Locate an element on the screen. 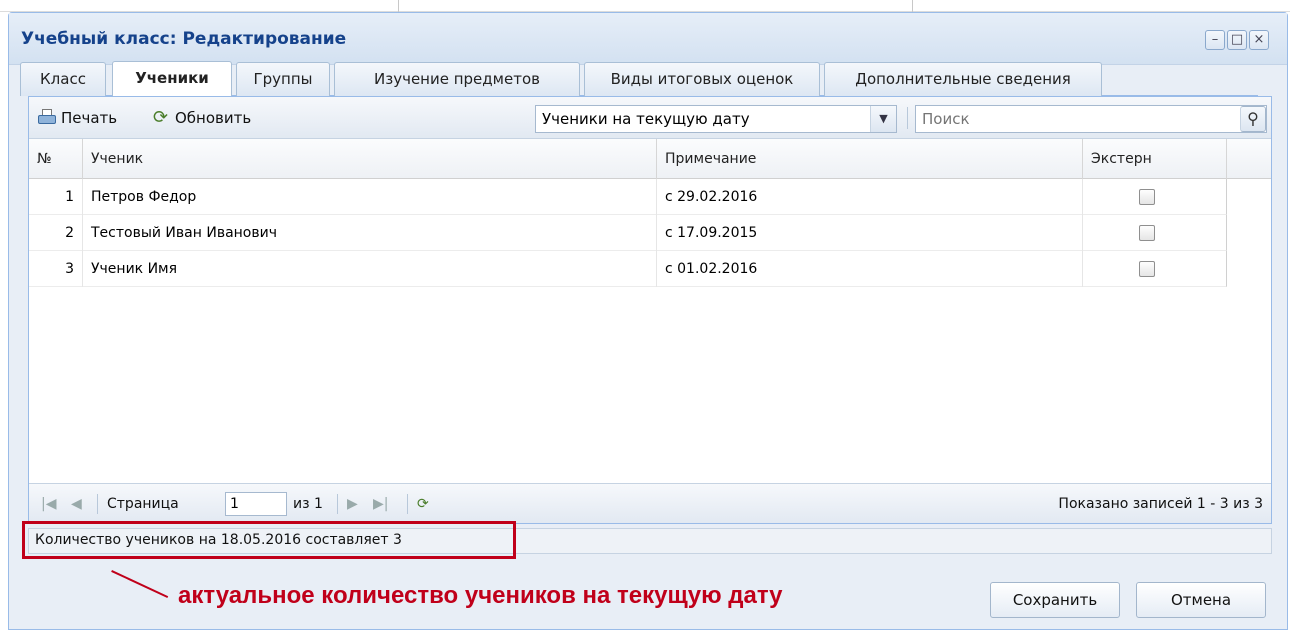 The height and width of the screenshot is (630, 1290). print-label: Печать is located at coordinates (89, 118).